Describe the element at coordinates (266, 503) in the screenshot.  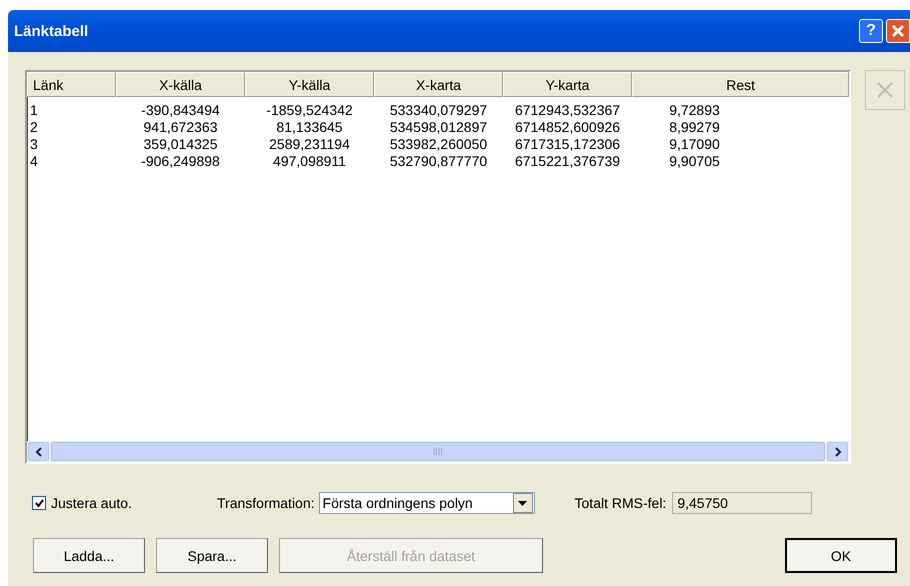
I see `transformation-label: Transformation:` at that location.